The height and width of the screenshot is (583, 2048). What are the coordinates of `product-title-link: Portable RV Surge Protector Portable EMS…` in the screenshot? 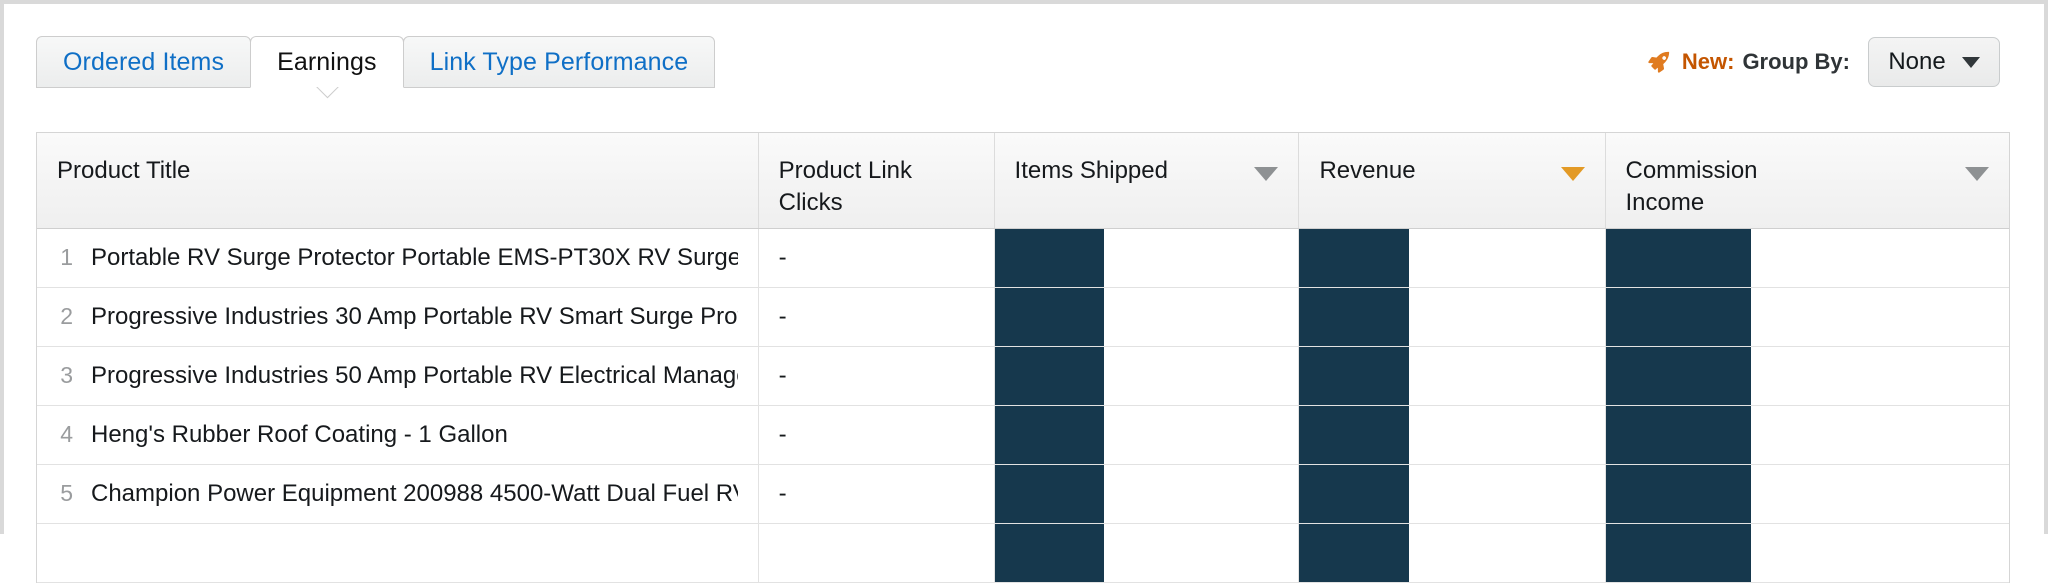 It's located at (414, 258).